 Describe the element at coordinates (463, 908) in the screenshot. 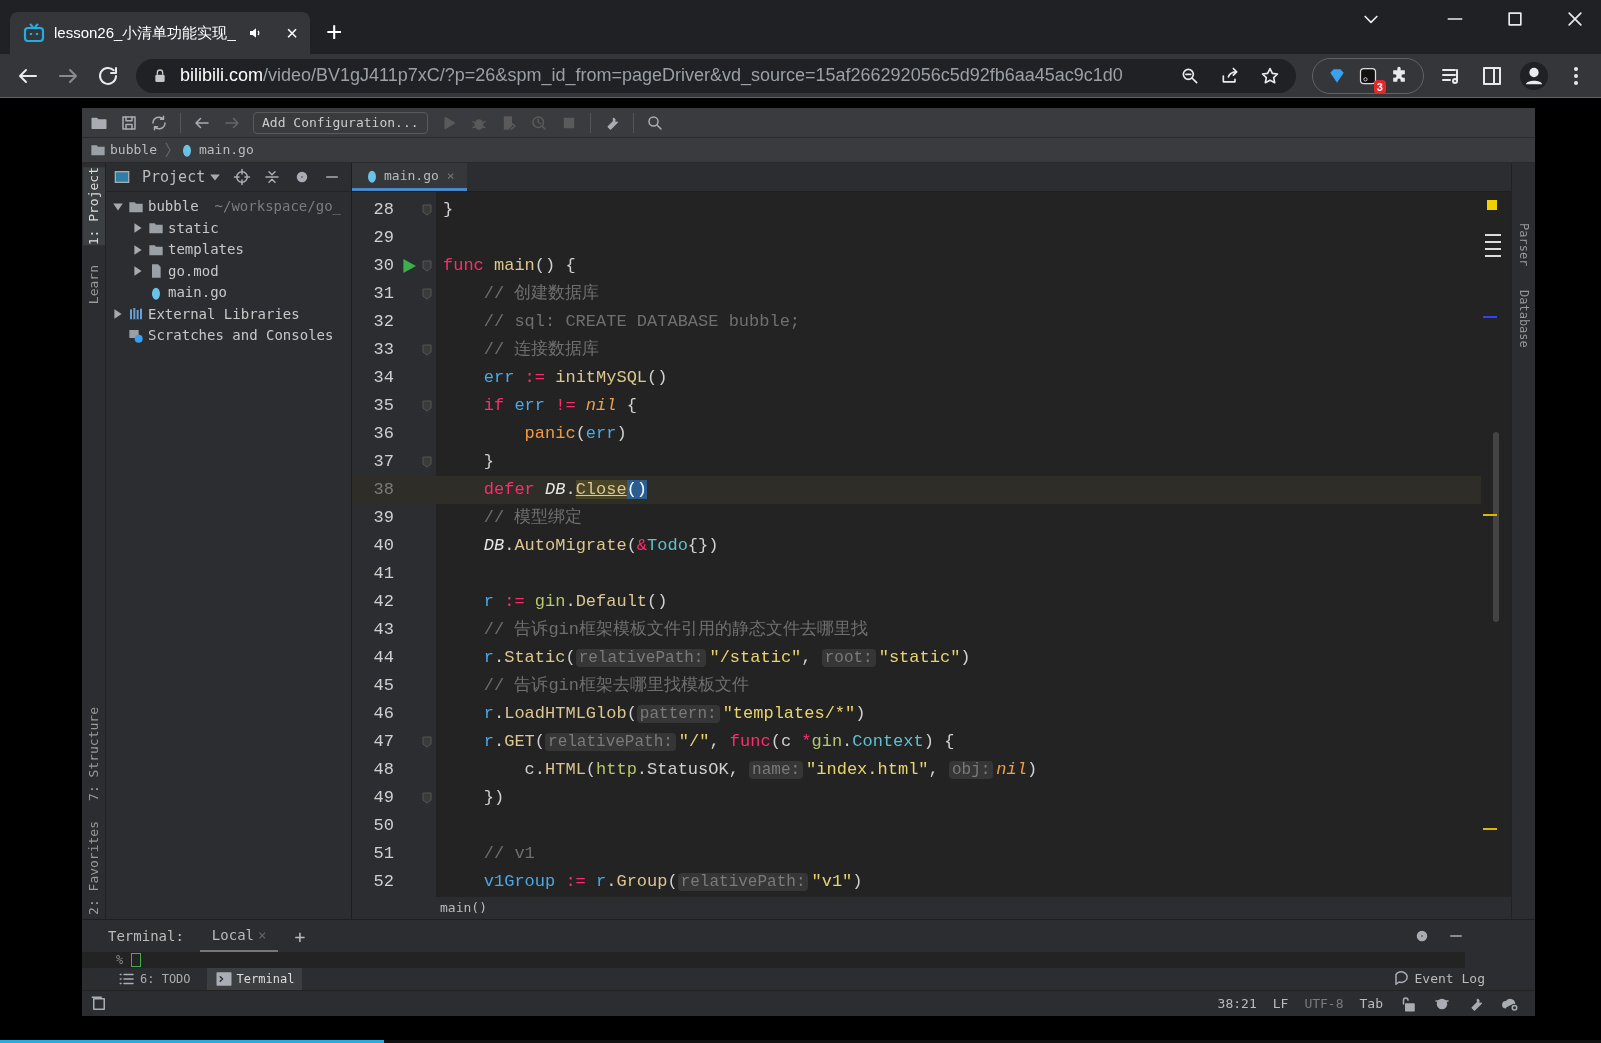

I see `code-breadcrumb: main()` at that location.